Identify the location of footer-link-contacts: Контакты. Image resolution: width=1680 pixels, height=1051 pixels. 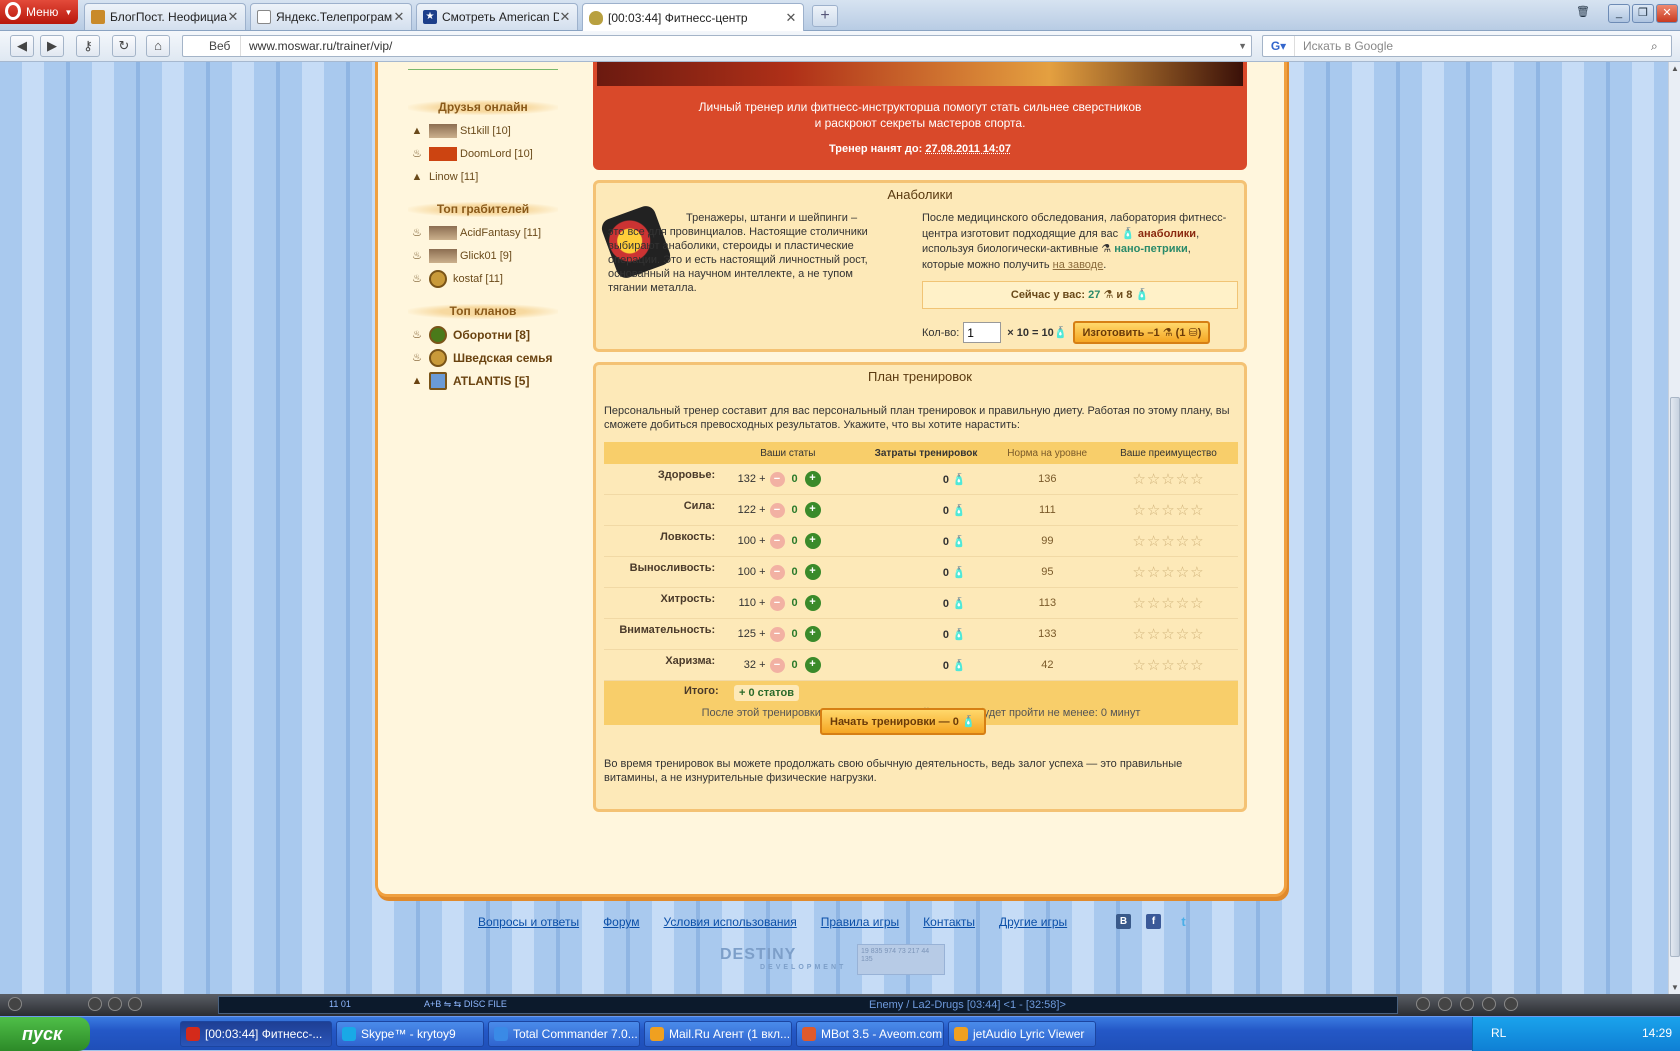
(949, 922).